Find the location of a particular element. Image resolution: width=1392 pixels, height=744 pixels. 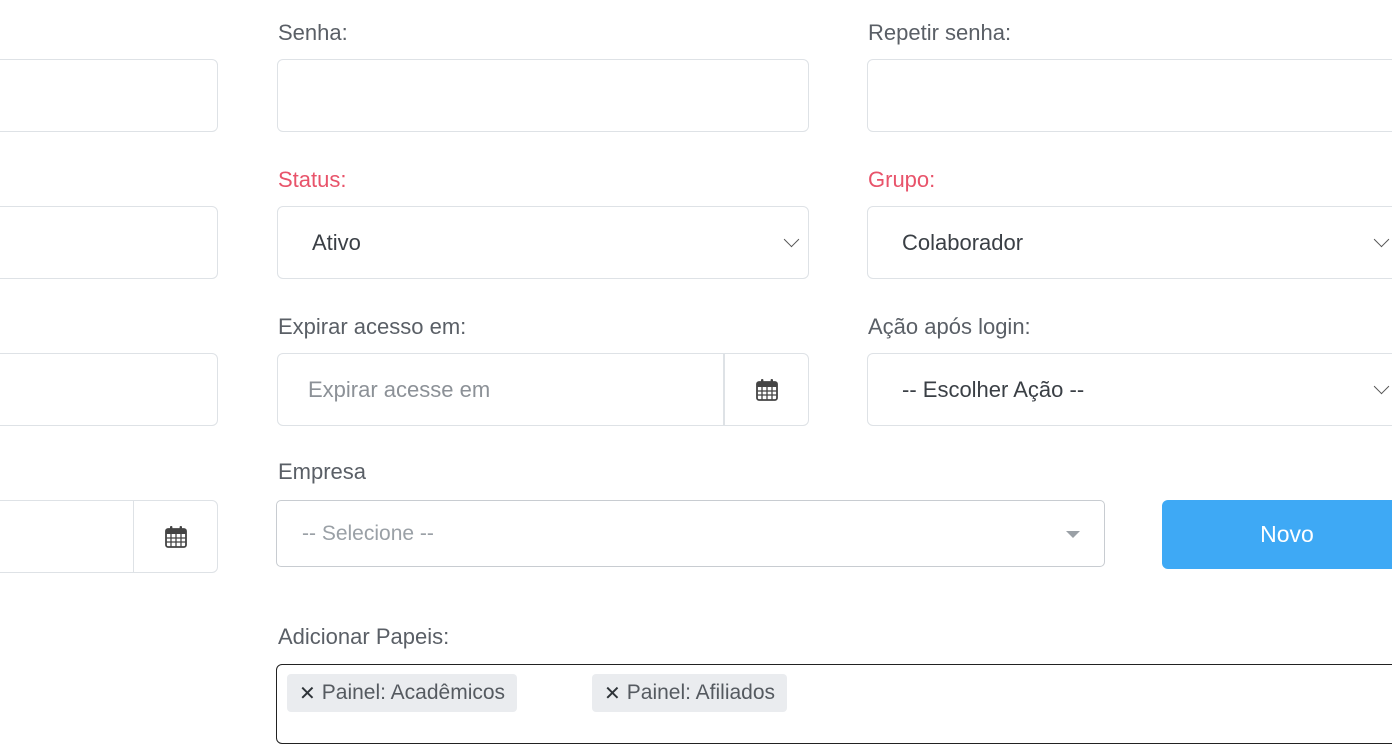

empresa-placeholder: -- Selecione -- is located at coordinates (368, 533).